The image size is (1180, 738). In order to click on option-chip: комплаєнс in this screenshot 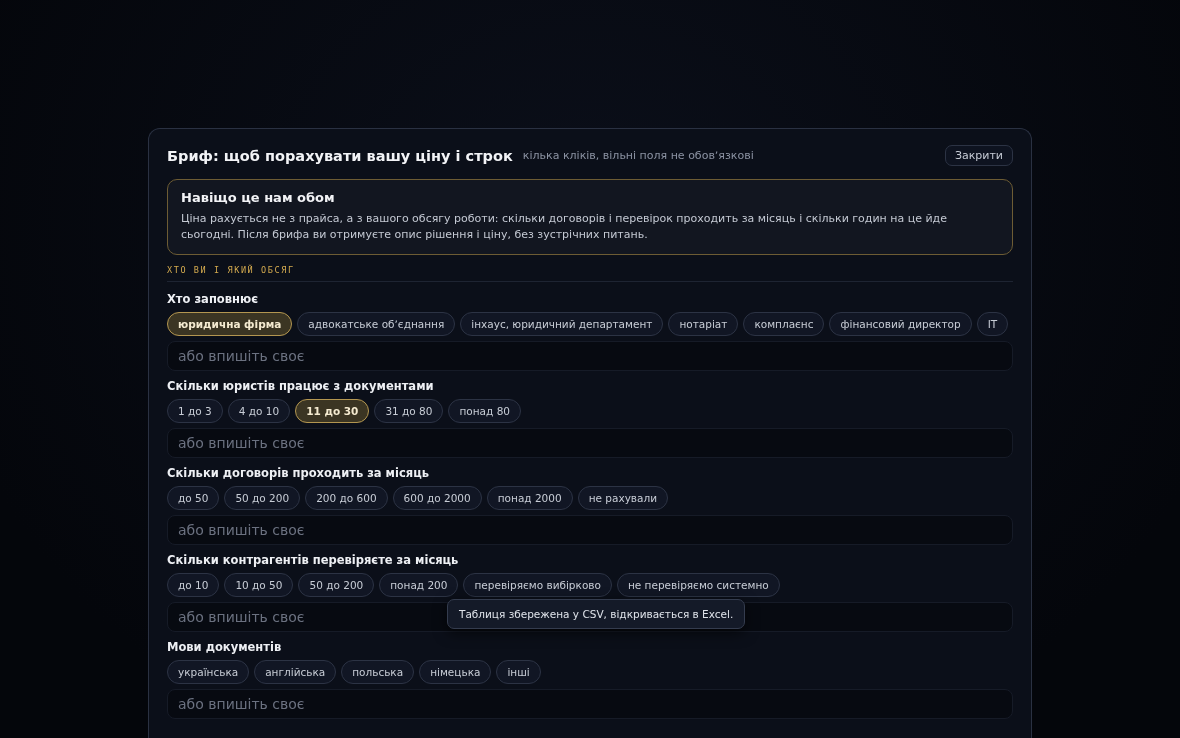, I will do `click(784, 324)`.